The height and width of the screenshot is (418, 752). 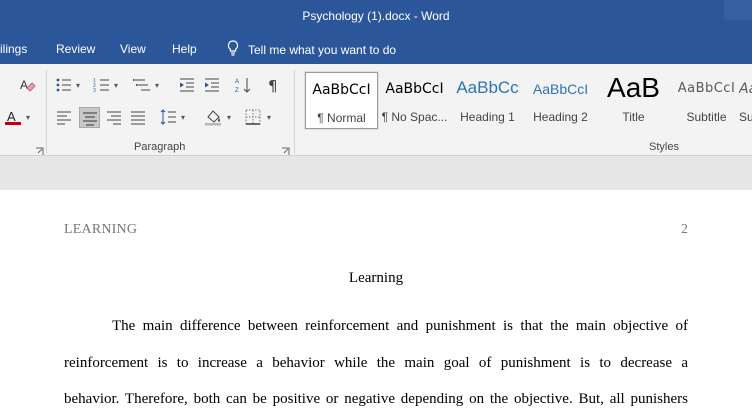 What do you see at coordinates (102, 85) in the screenshot?
I see `numbering-icon: 123` at bounding box center [102, 85].